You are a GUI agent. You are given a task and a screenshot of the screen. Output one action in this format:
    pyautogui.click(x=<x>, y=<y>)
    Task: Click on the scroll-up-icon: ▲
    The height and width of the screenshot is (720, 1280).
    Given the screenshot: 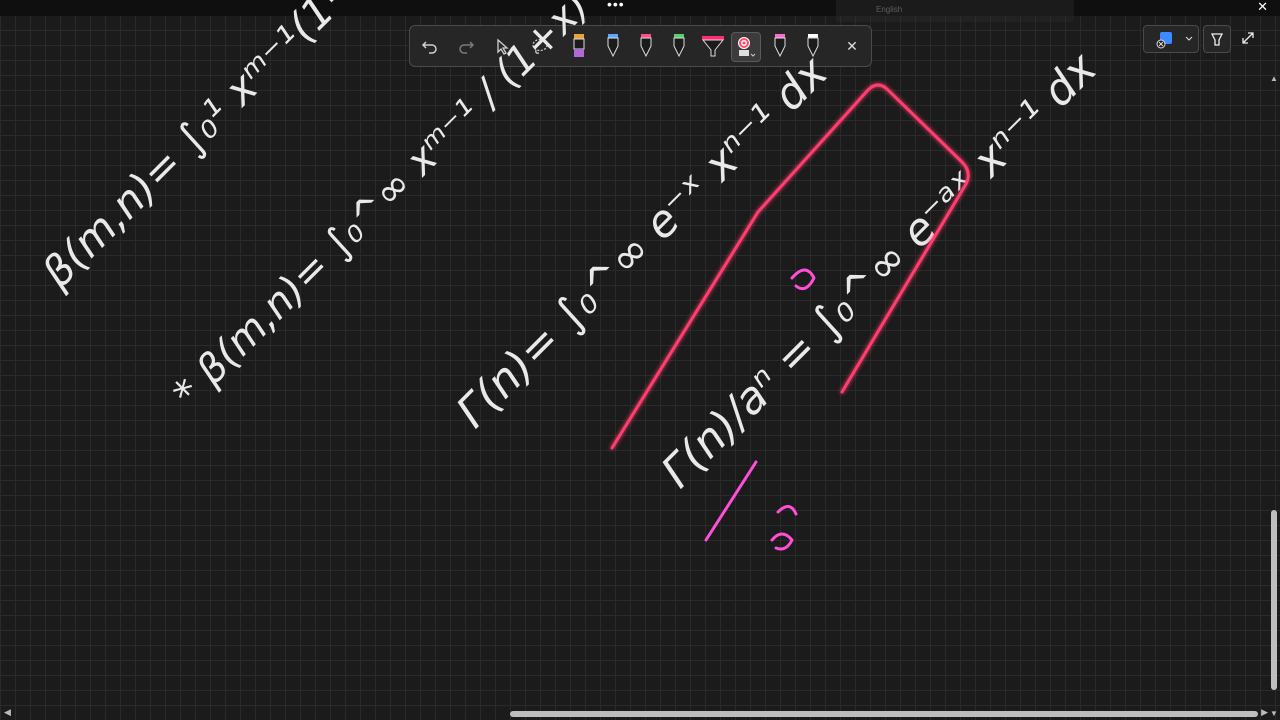 What is the action you would take?
    pyautogui.click(x=1274, y=78)
    